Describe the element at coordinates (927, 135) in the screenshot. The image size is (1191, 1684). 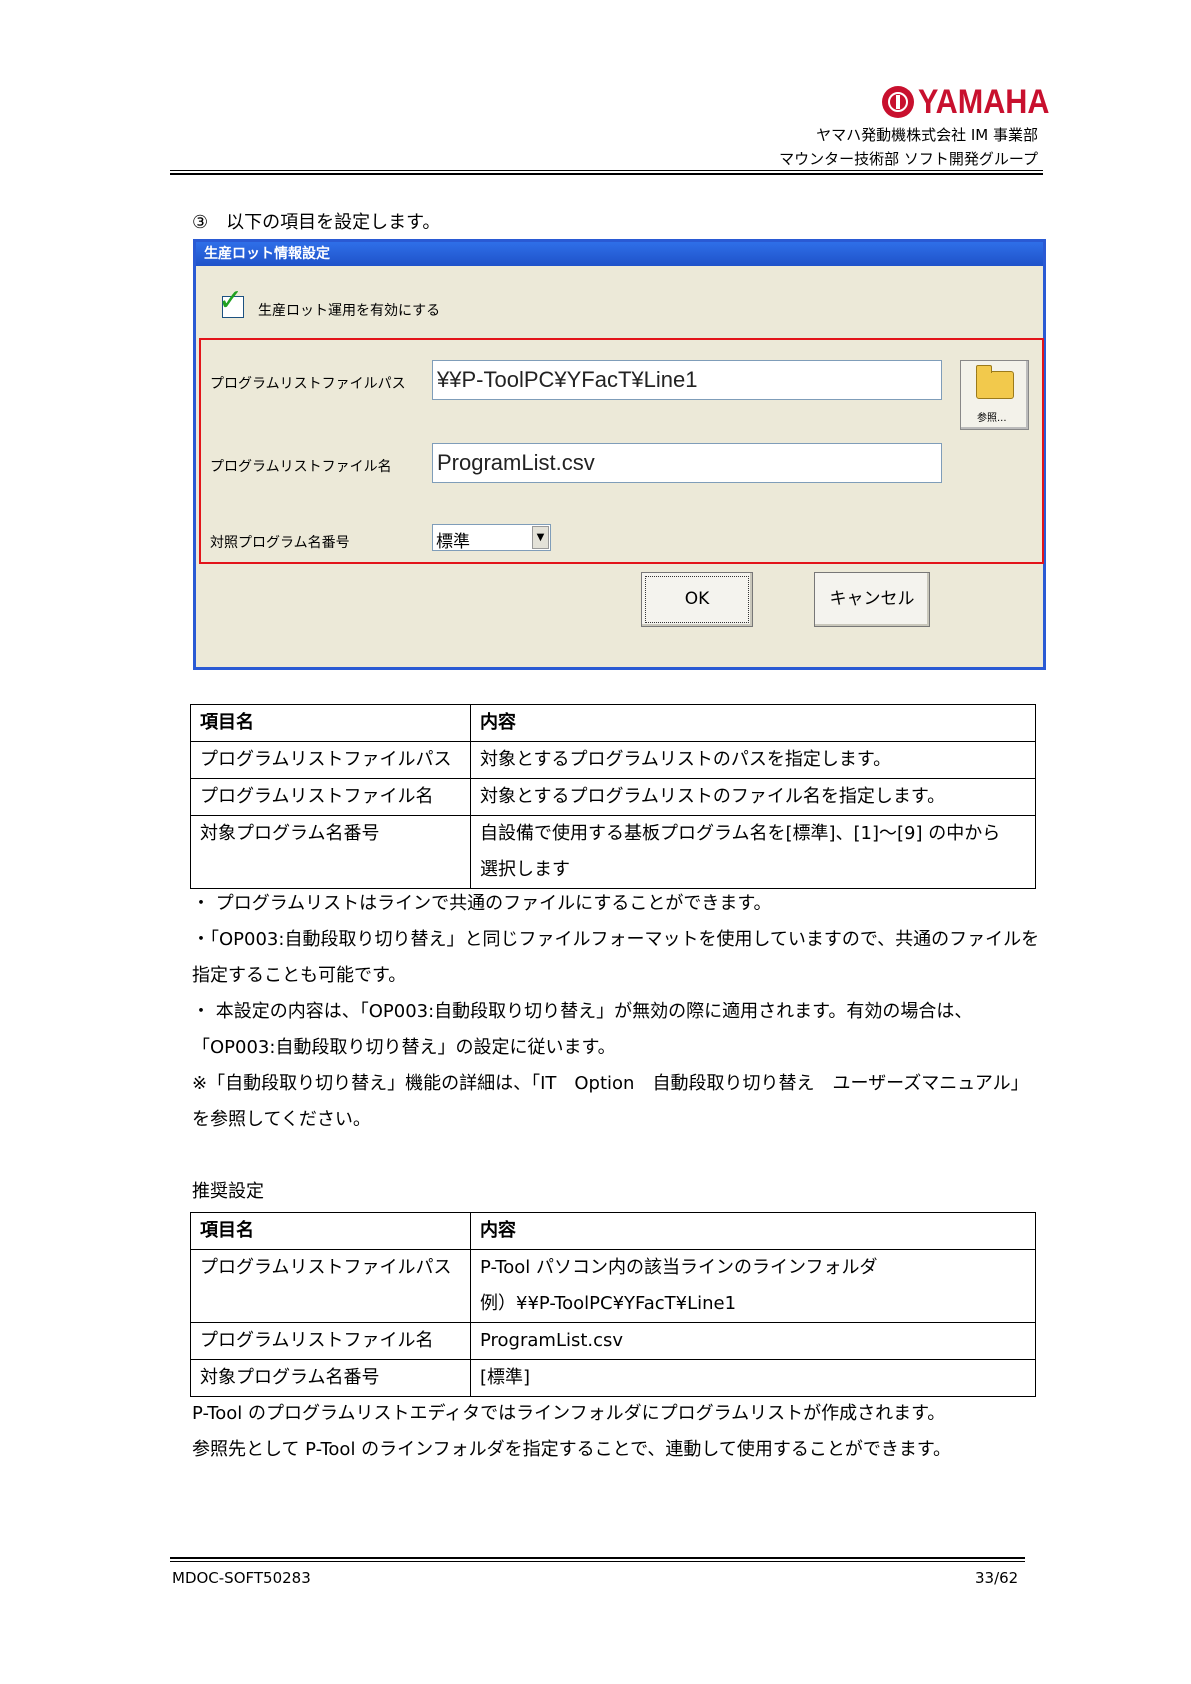
I see `company-name: ヤマハ発動機株式会社 IM 事業部` at that location.